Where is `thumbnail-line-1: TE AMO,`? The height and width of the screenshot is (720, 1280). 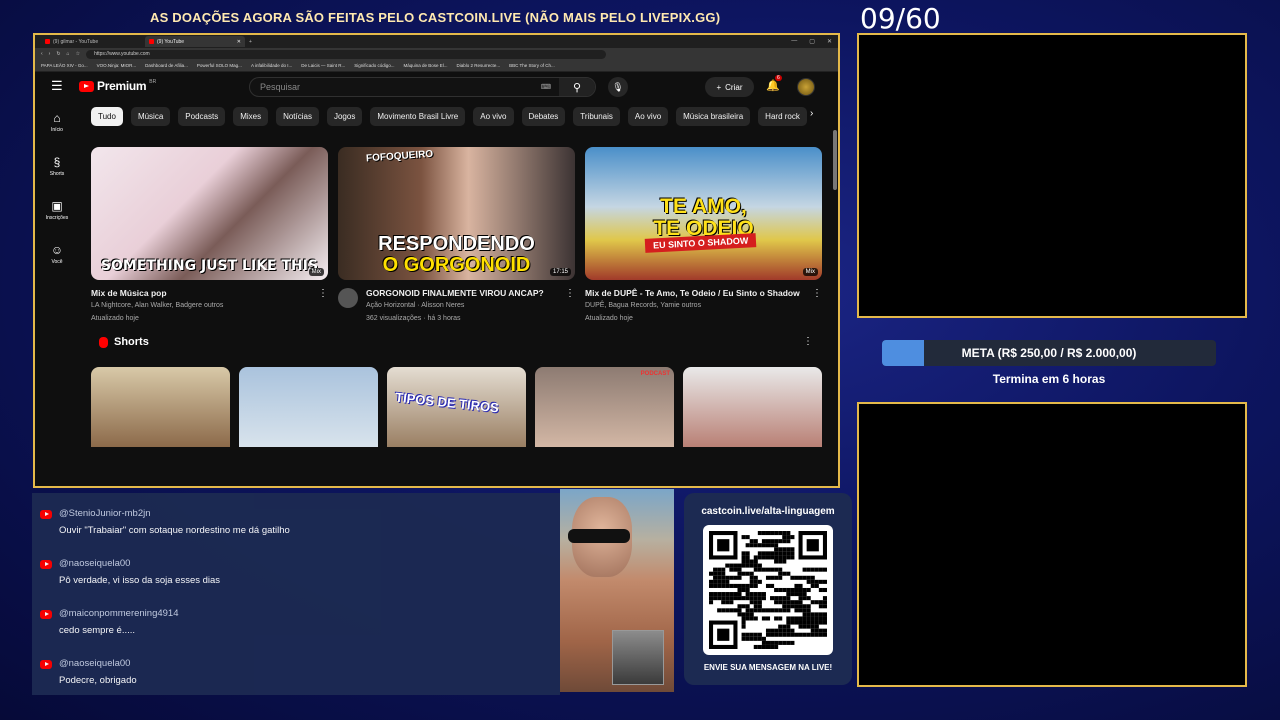 thumbnail-line-1: TE AMO, is located at coordinates (703, 206).